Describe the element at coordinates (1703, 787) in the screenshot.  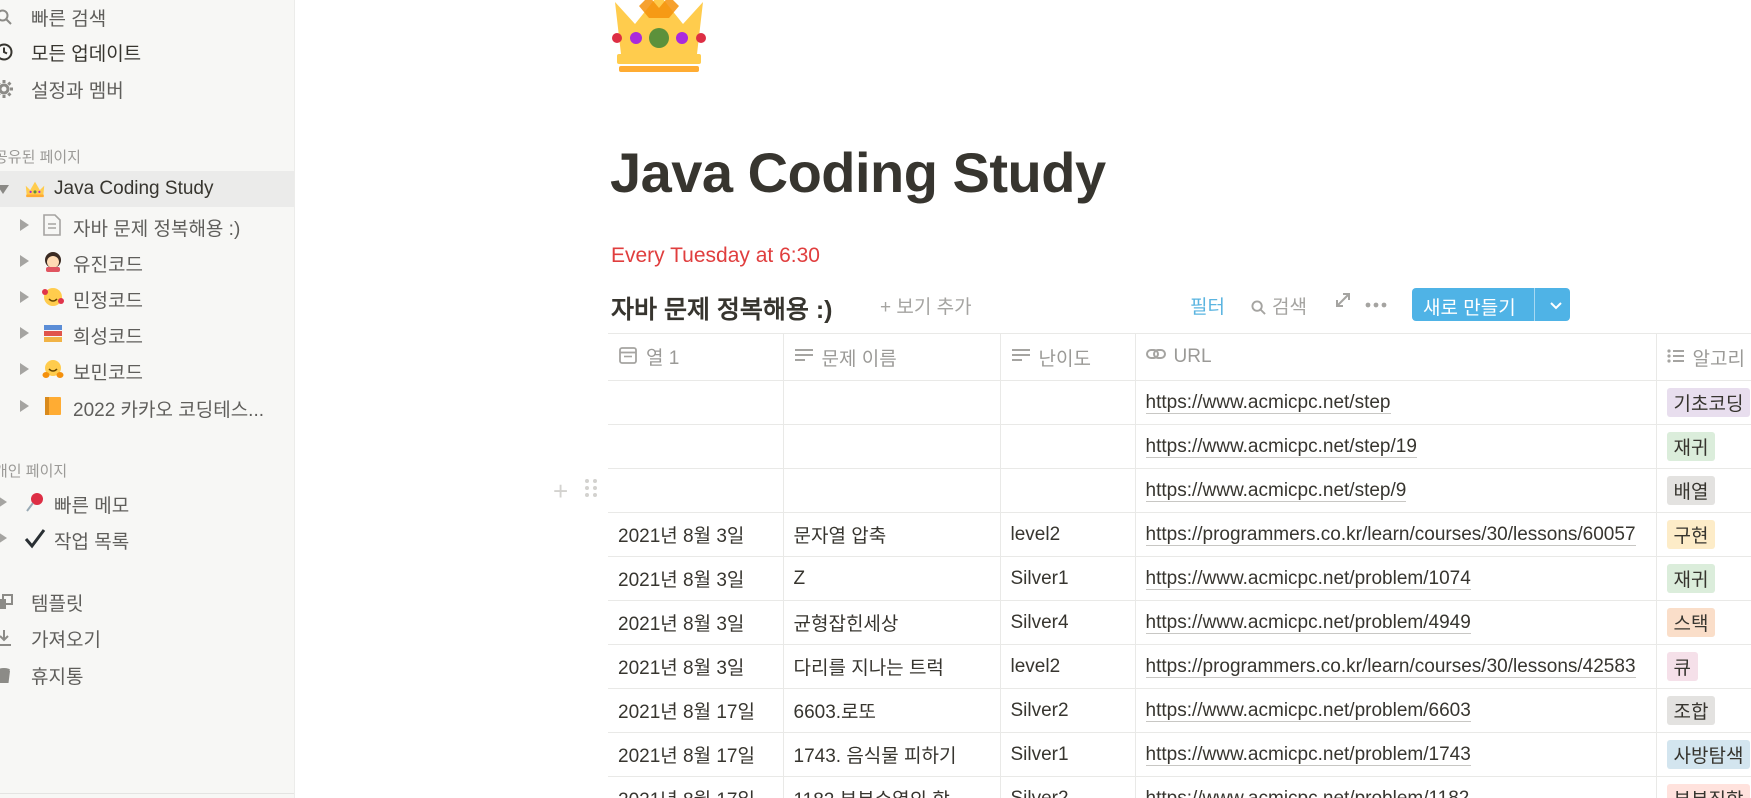
I see `algorithm-cell: 부분집합` at that location.